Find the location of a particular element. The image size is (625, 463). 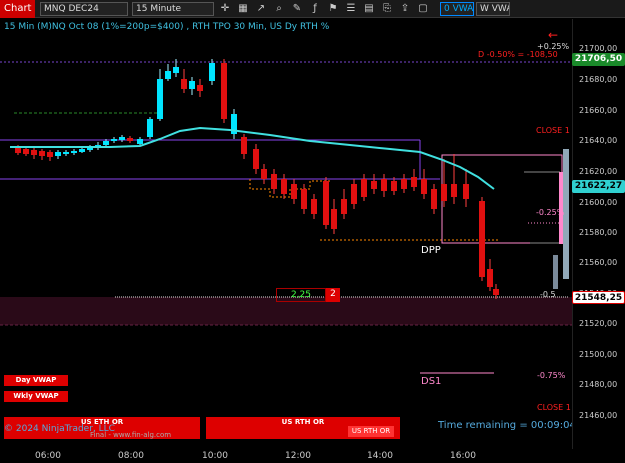

price-tick-label: 21640,00 is located at coordinates (598, 140).